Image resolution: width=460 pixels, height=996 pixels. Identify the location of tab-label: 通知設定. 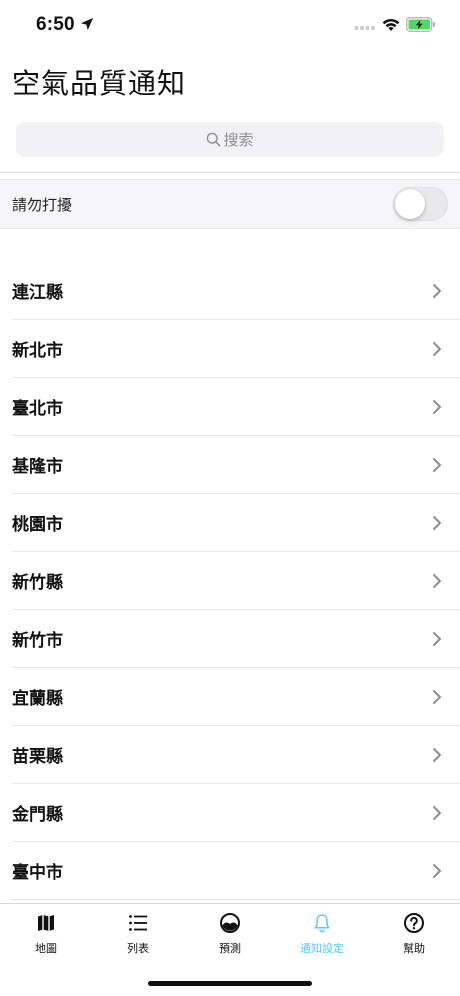
(322, 948).